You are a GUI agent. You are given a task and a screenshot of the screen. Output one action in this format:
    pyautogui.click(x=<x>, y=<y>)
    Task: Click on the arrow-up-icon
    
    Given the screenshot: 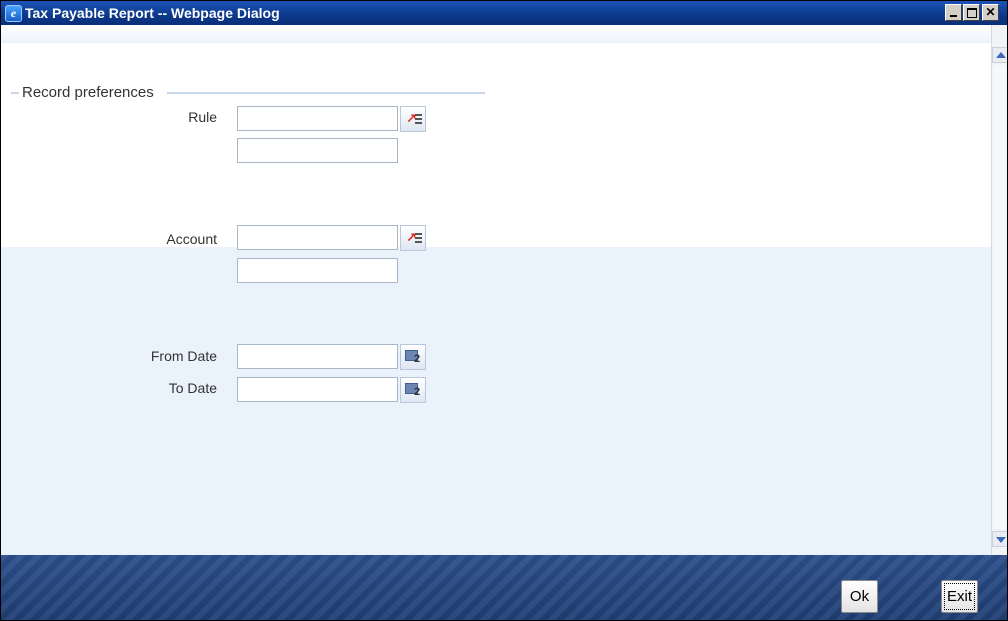 What is the action you would take?
    pyautogui.click(x=1001, y=55)
    